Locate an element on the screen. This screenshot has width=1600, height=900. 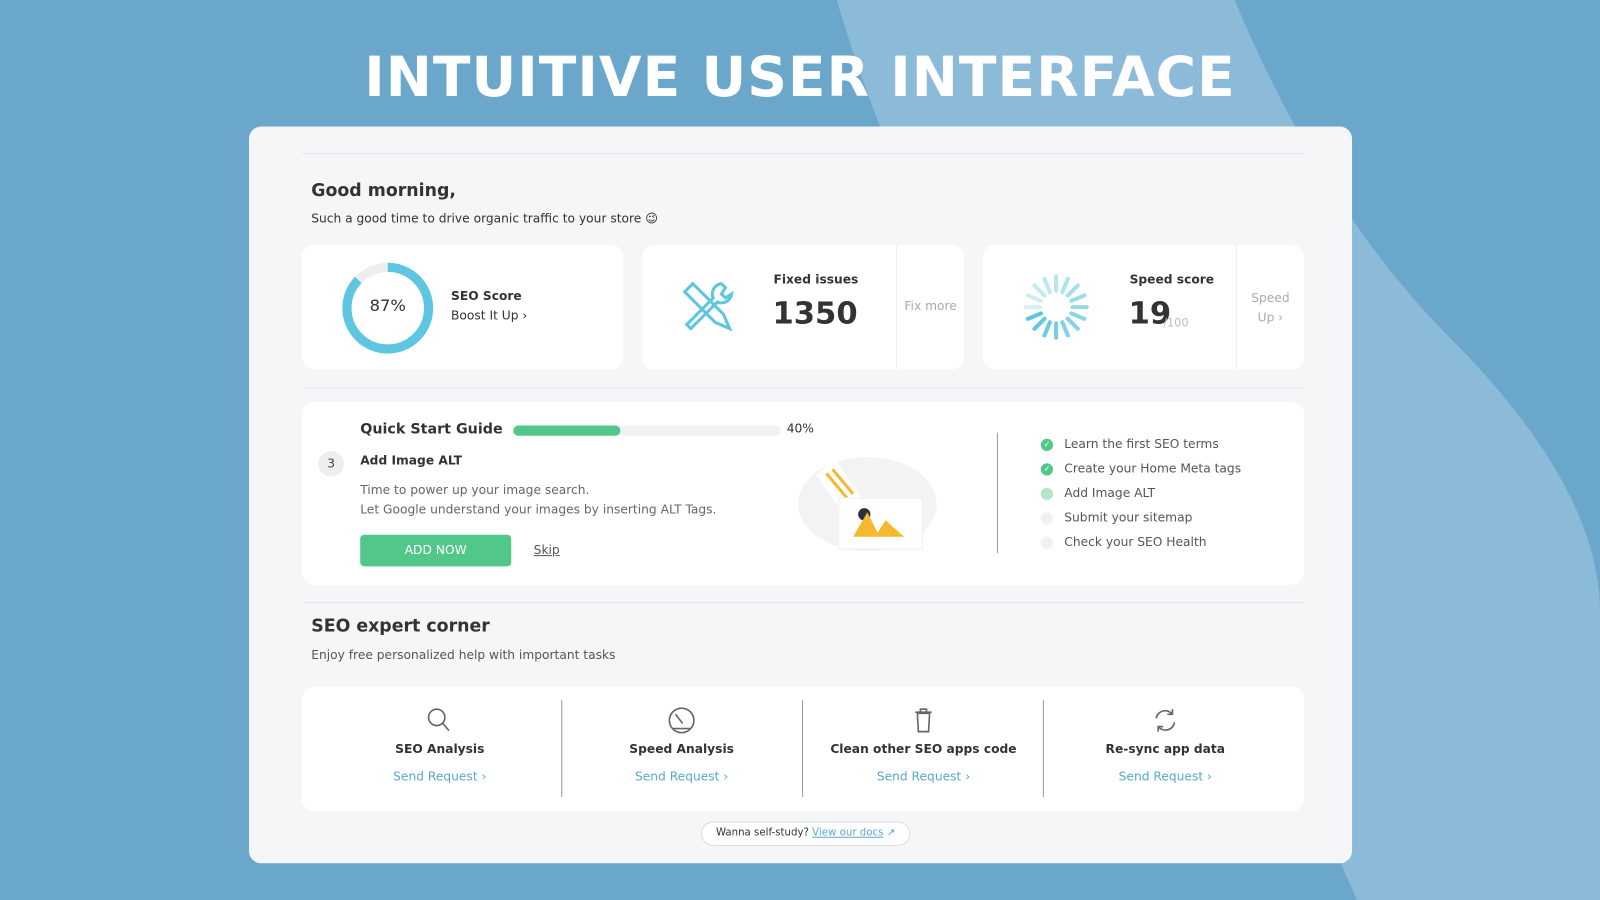
expert-item-label: SEO Analysis is located at coordinates (440, 749).